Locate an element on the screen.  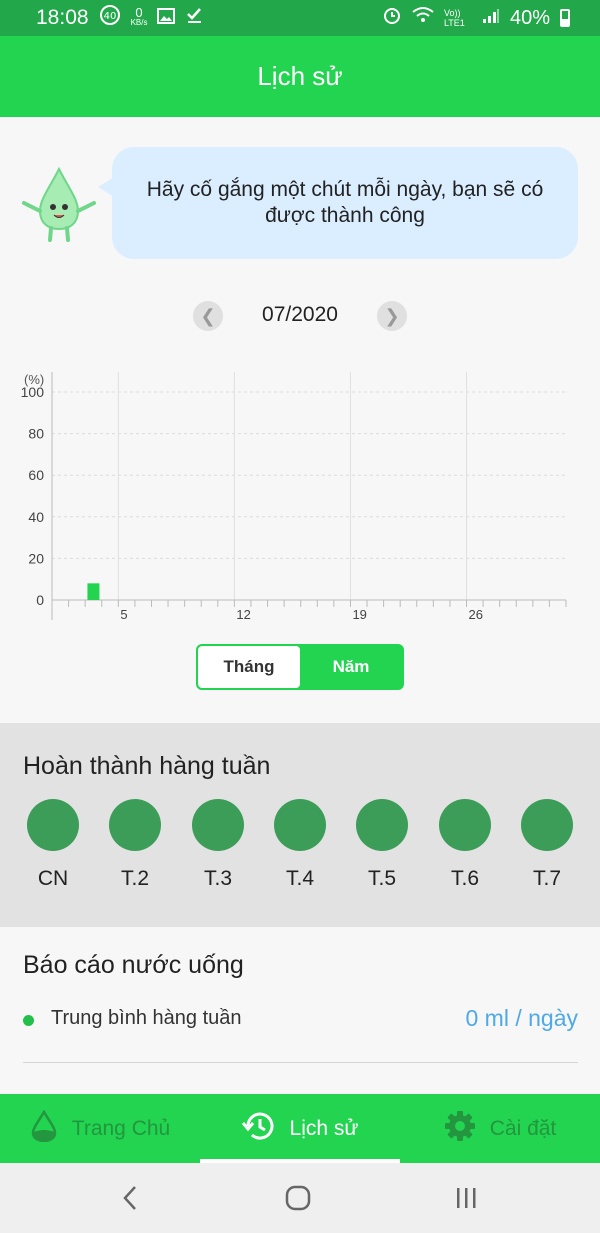
report-title: Báo cáo nước uống is located at coordinates (133, 965).